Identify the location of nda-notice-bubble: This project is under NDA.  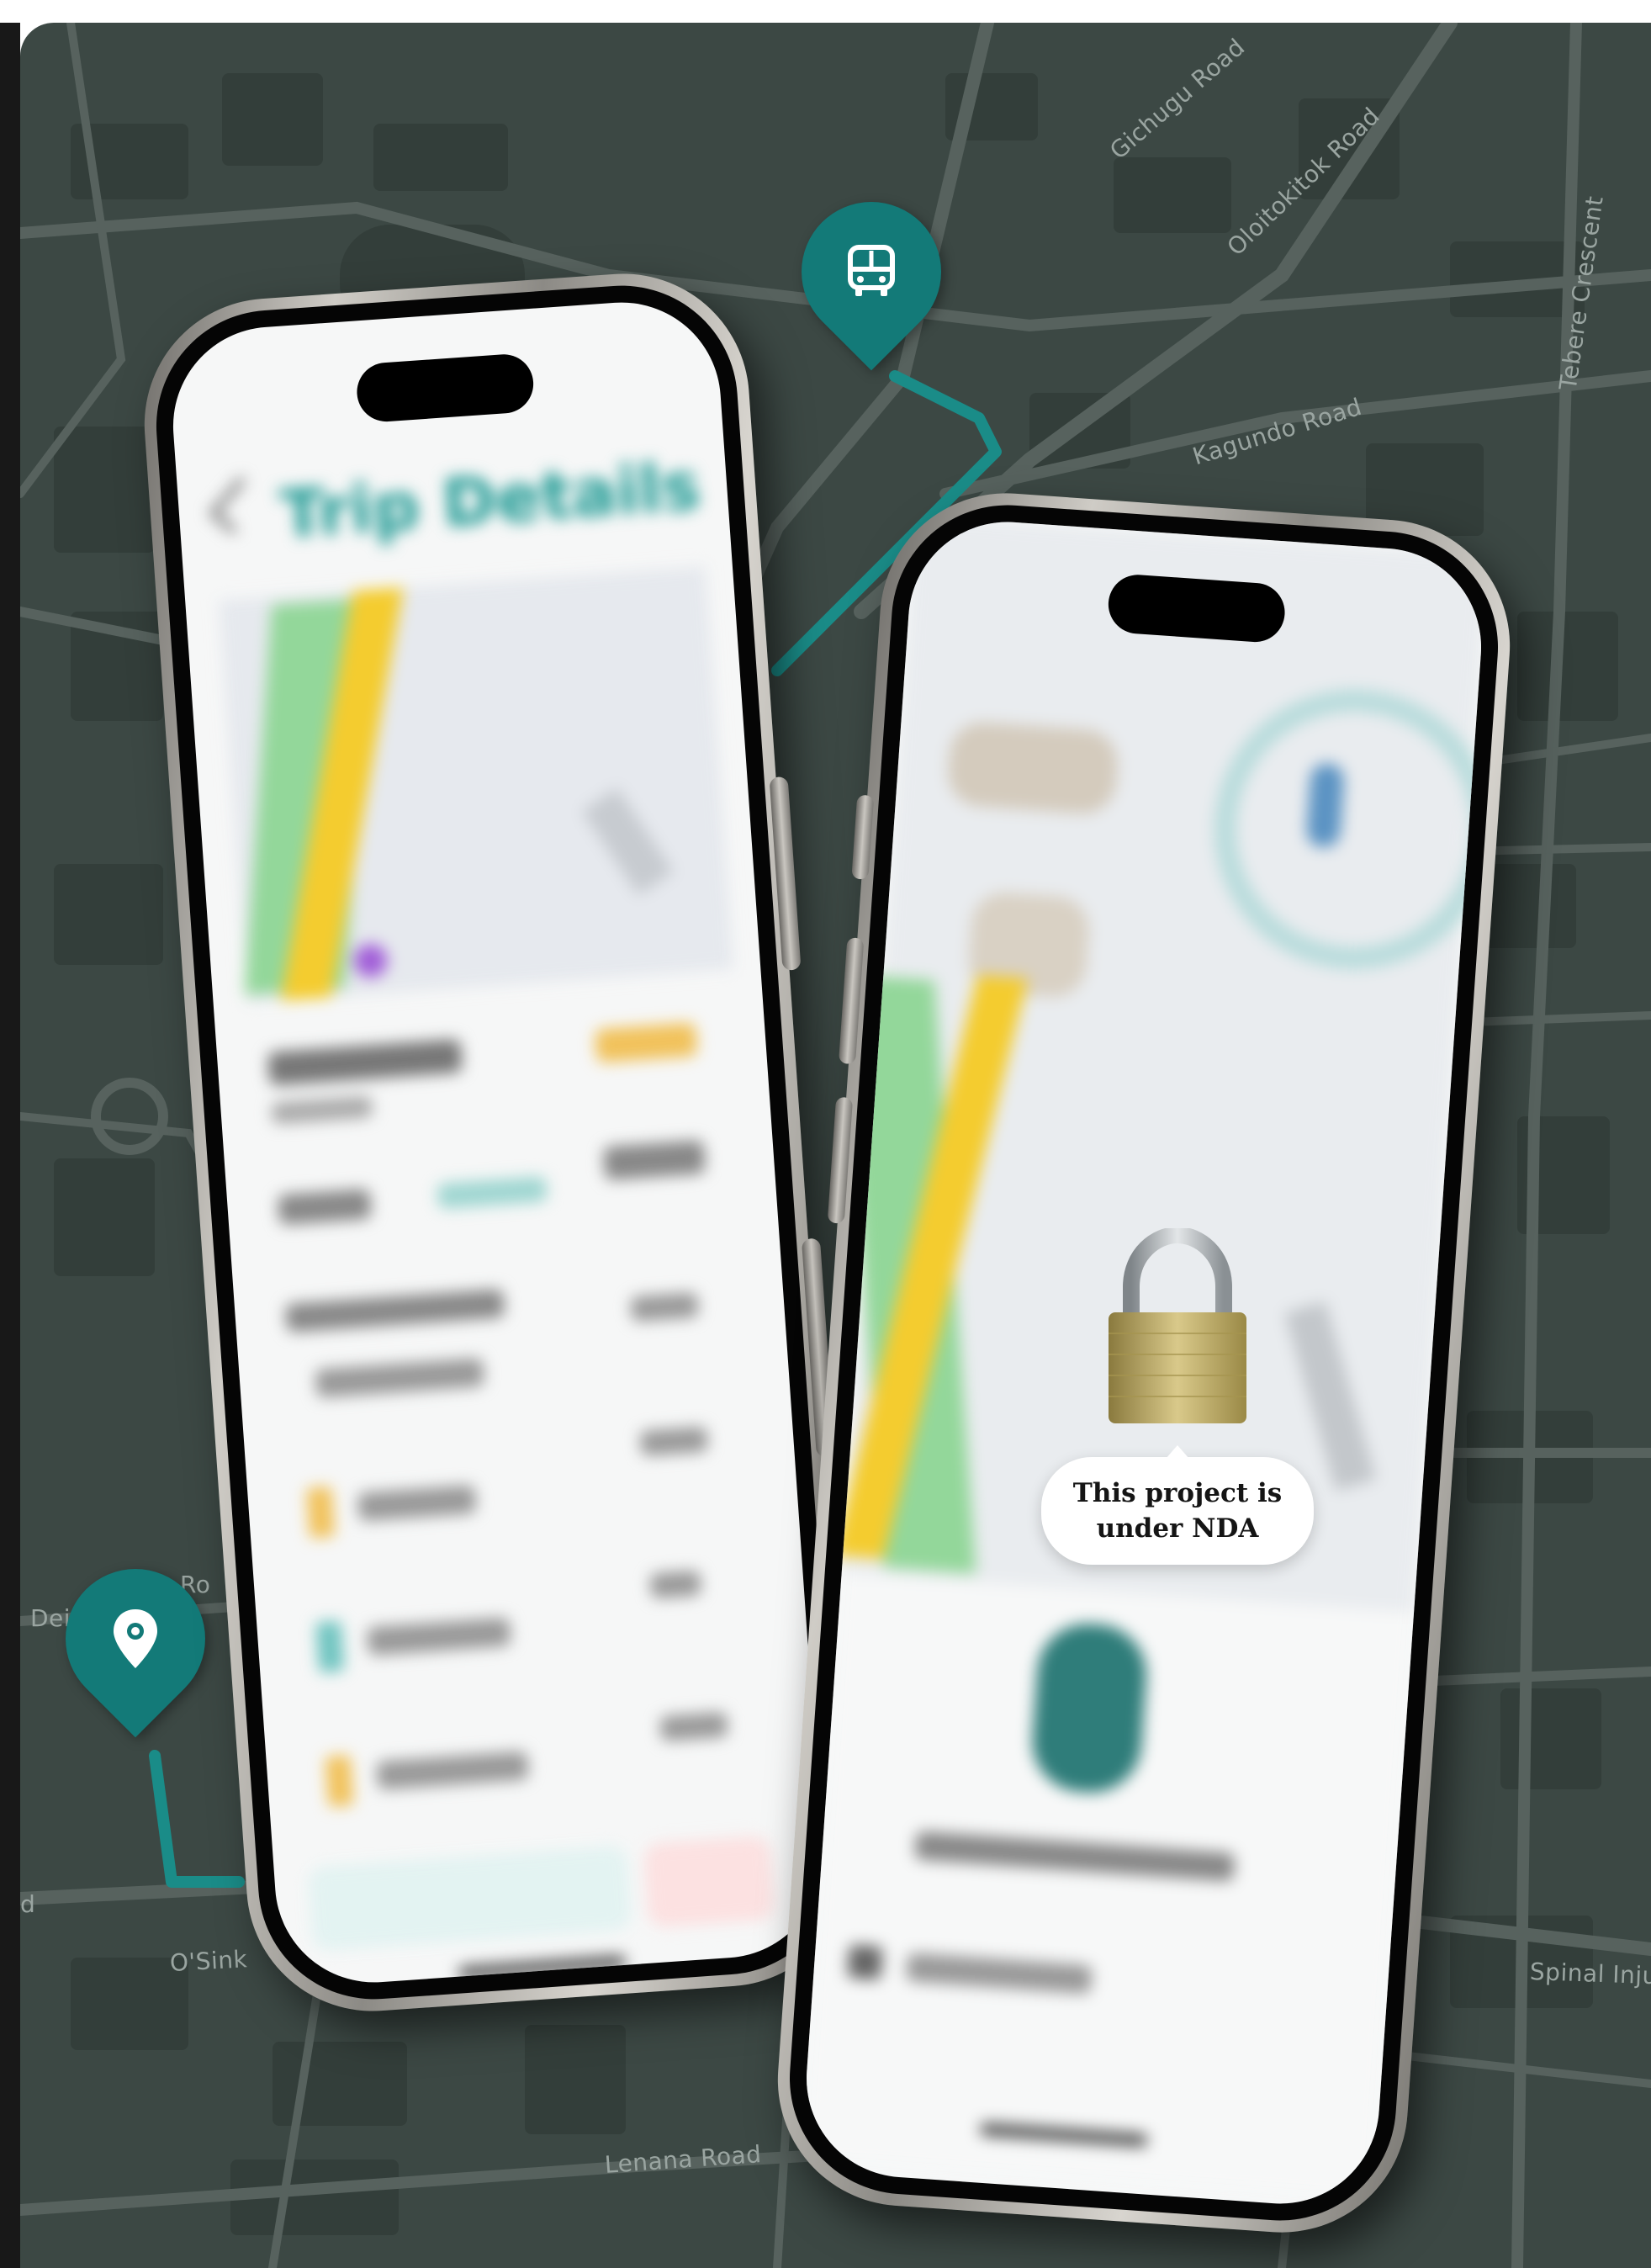
(1177, 1505).